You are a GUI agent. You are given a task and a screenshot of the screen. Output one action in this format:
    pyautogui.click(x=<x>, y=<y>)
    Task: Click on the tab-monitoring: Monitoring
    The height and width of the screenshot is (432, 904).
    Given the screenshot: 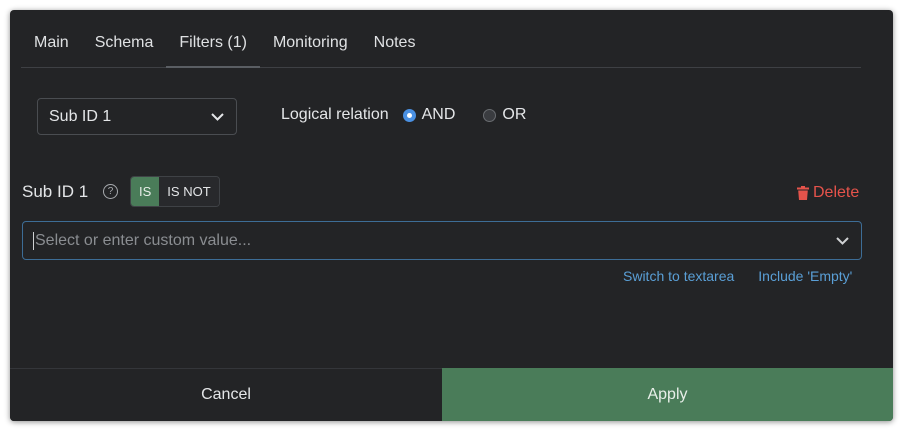 What is the action you would take?
    pyautogui.click(x=310, y=45)
    